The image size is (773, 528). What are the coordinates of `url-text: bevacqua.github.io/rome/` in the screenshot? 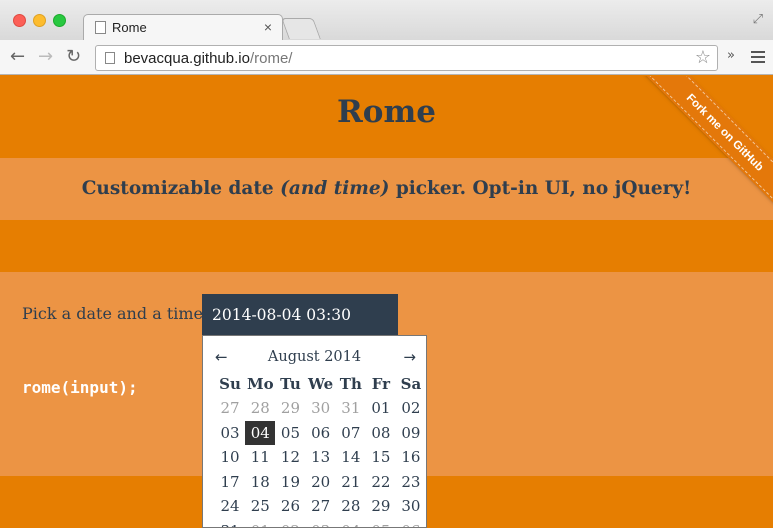 It's located at (208, 58).